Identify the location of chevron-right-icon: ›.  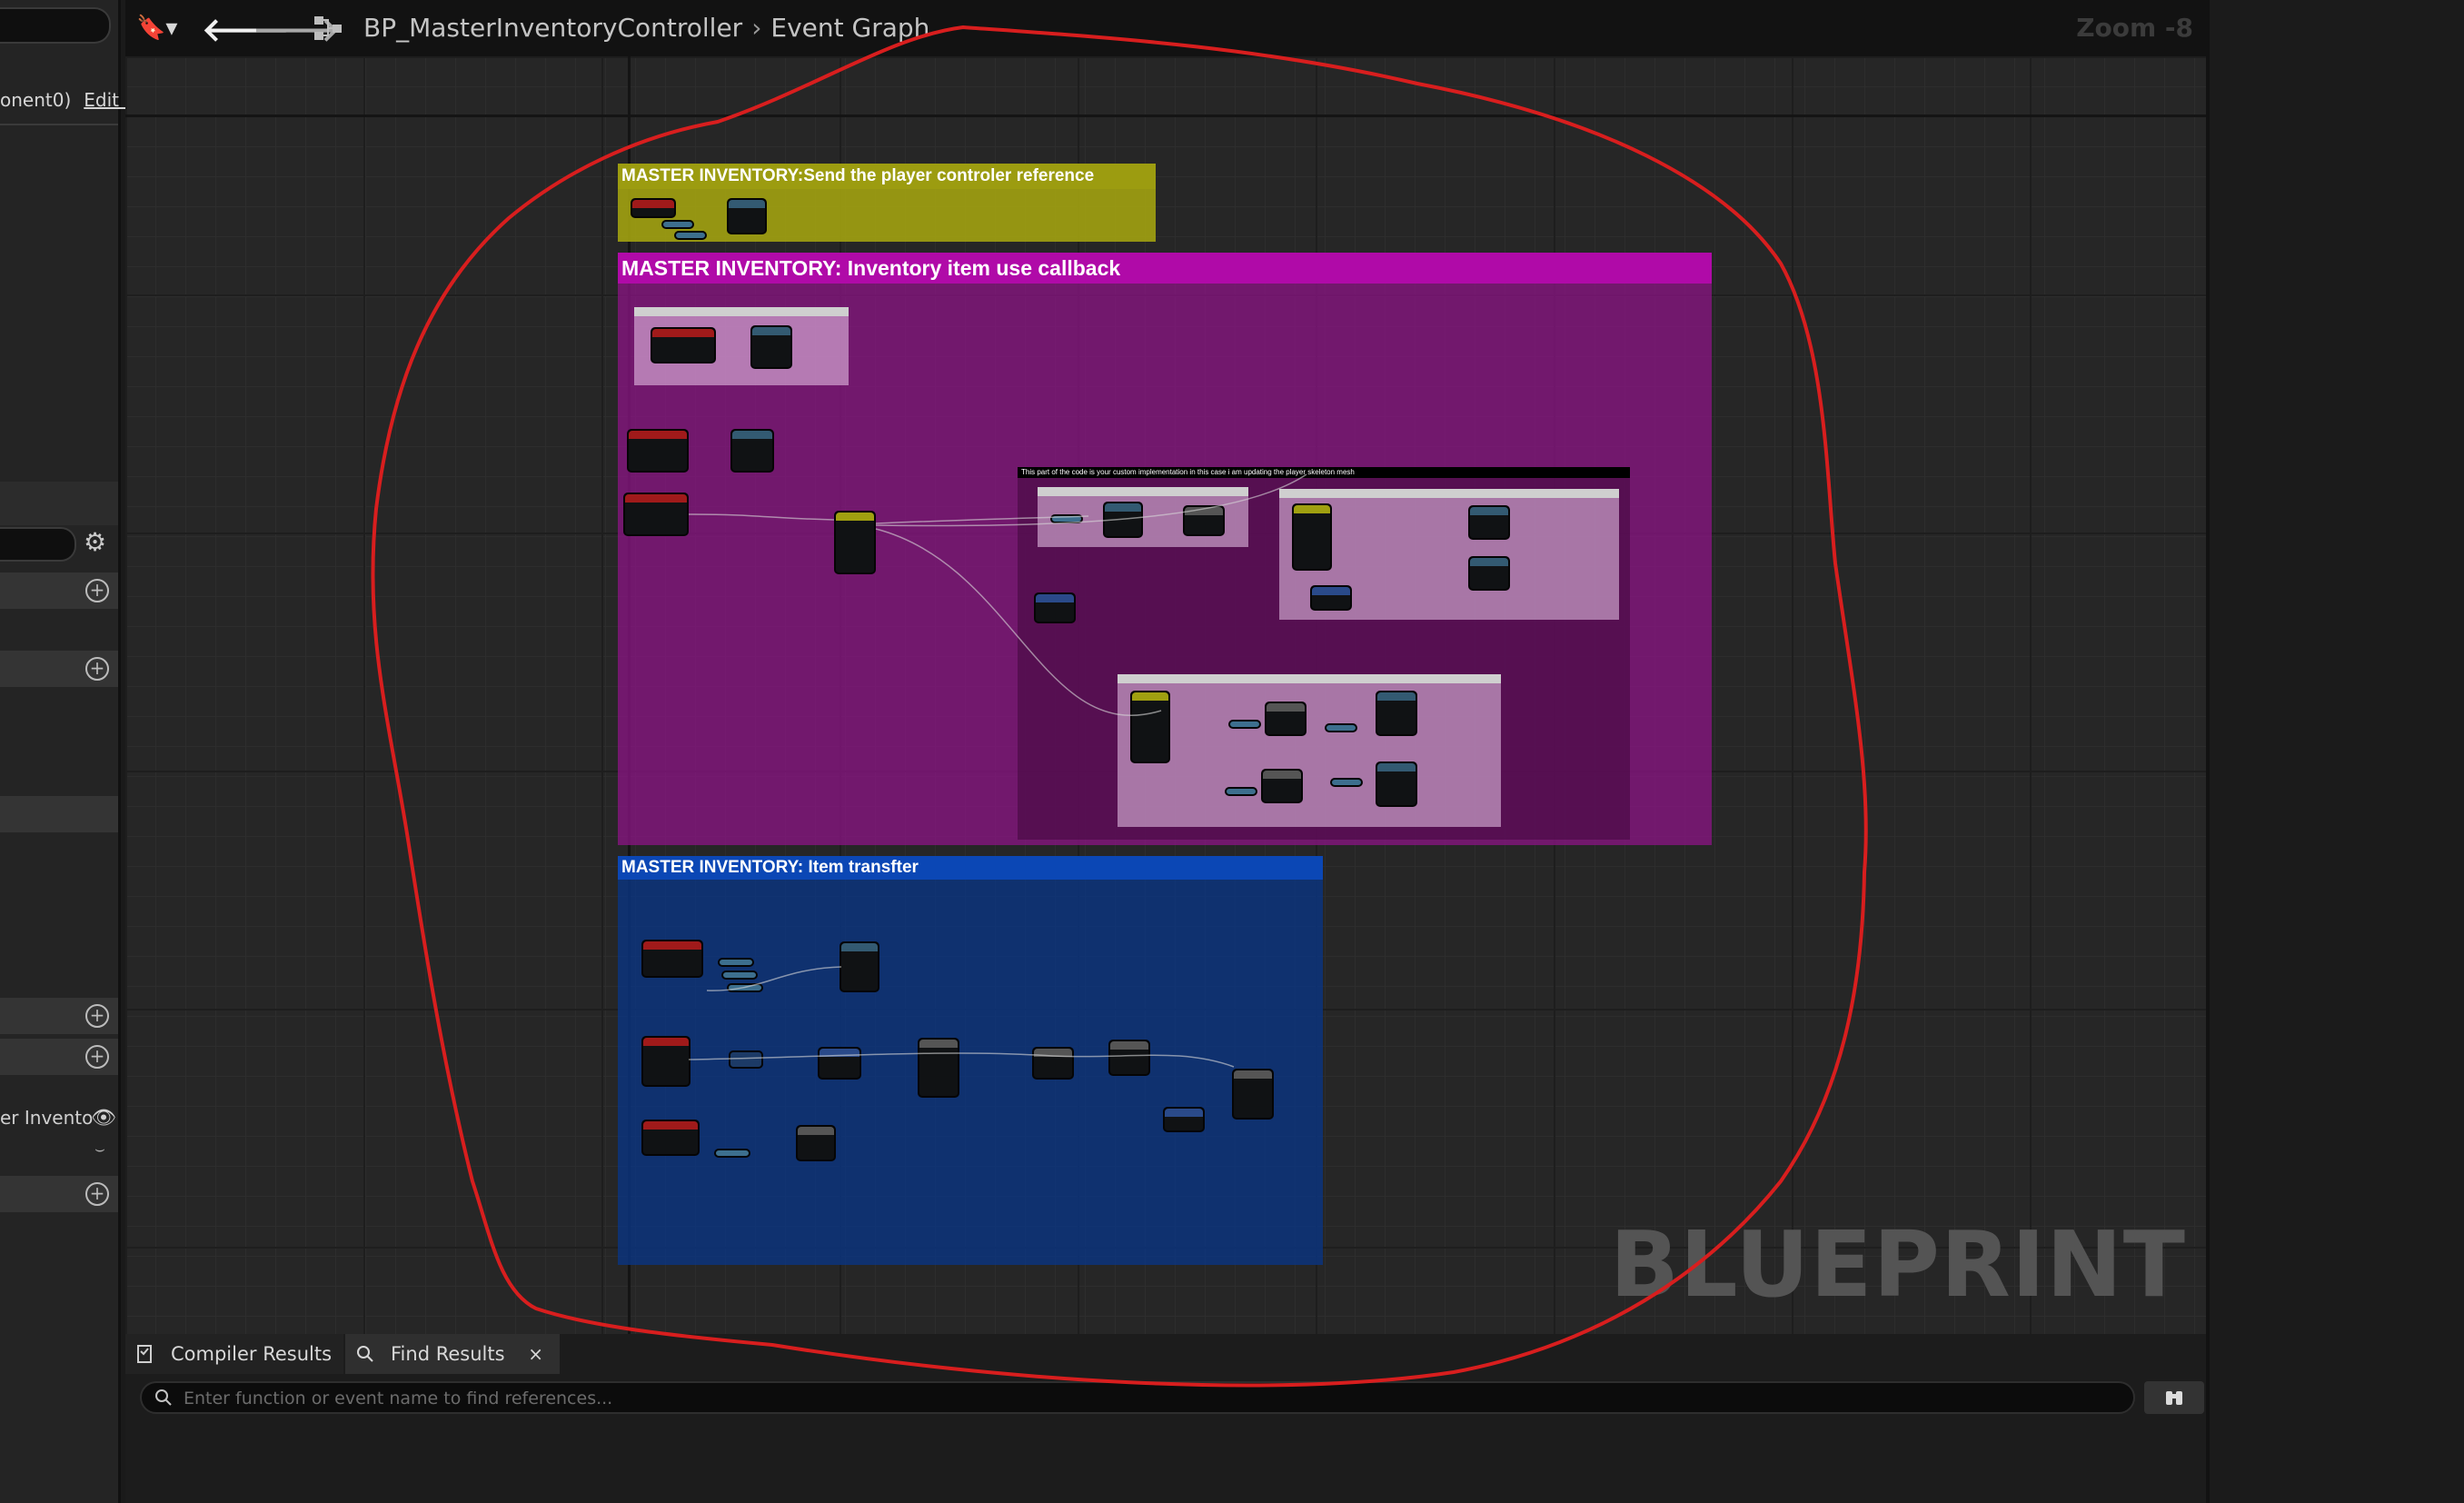
(756, 28).